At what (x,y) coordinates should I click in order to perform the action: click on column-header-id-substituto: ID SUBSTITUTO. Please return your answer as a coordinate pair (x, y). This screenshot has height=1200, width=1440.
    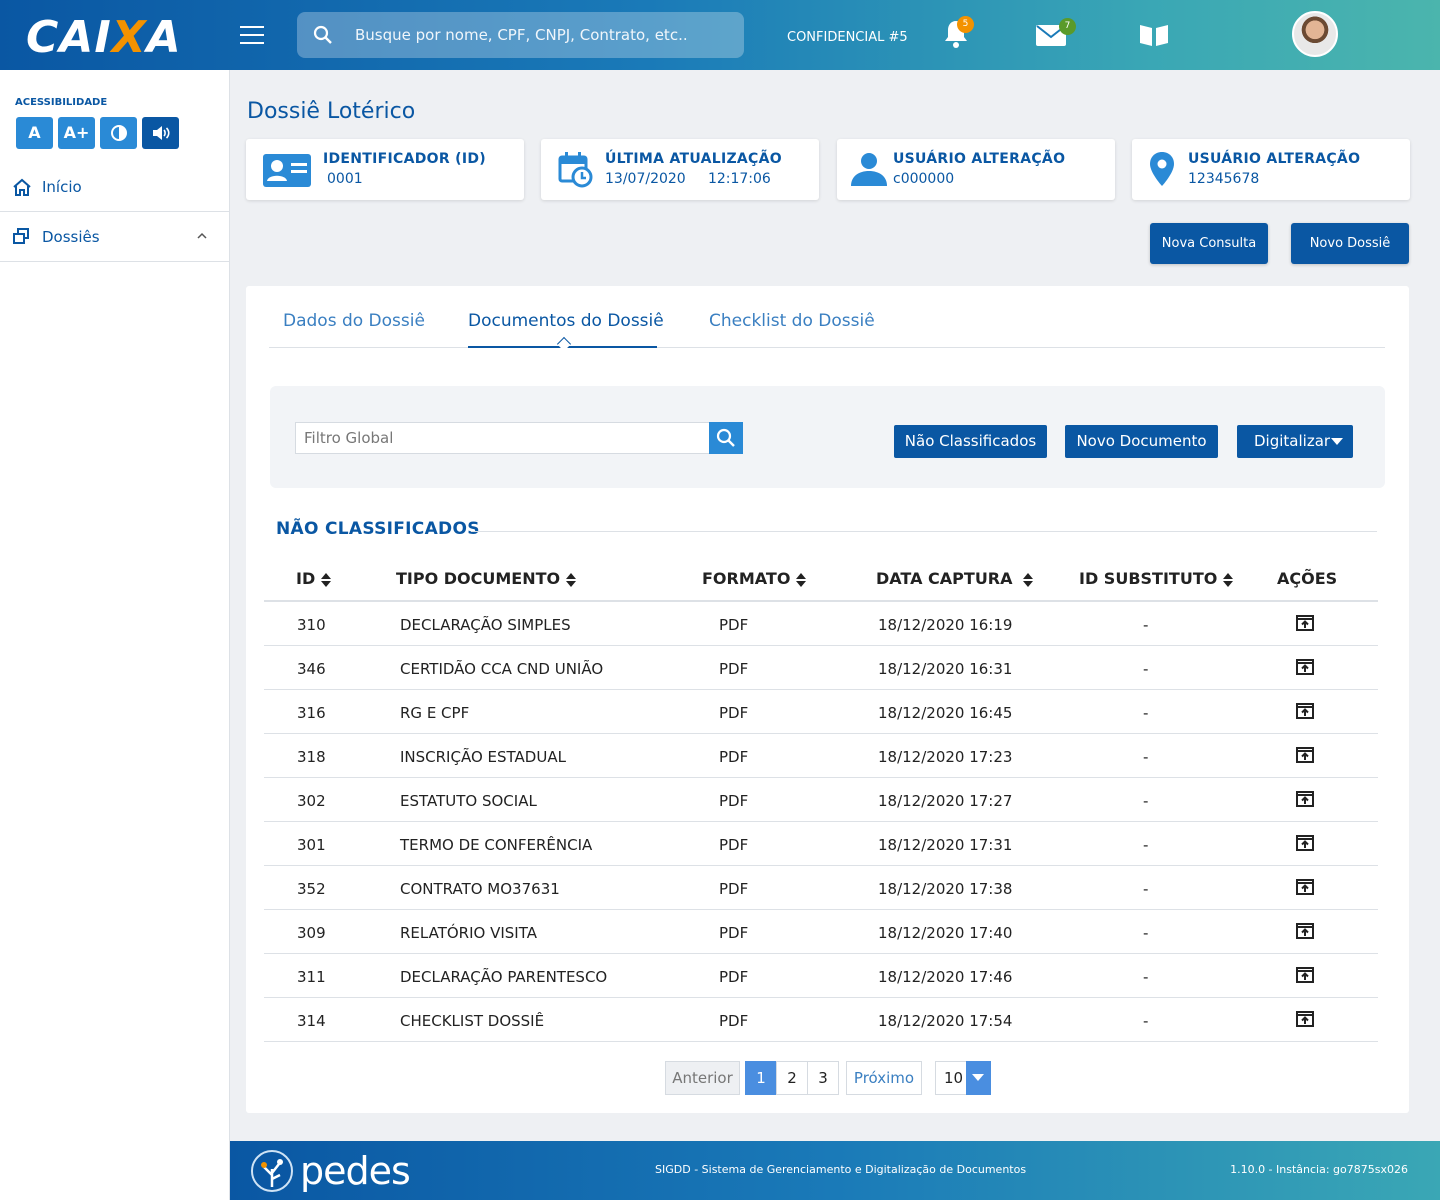
    Looking at the image, I should click on (1156, 578).